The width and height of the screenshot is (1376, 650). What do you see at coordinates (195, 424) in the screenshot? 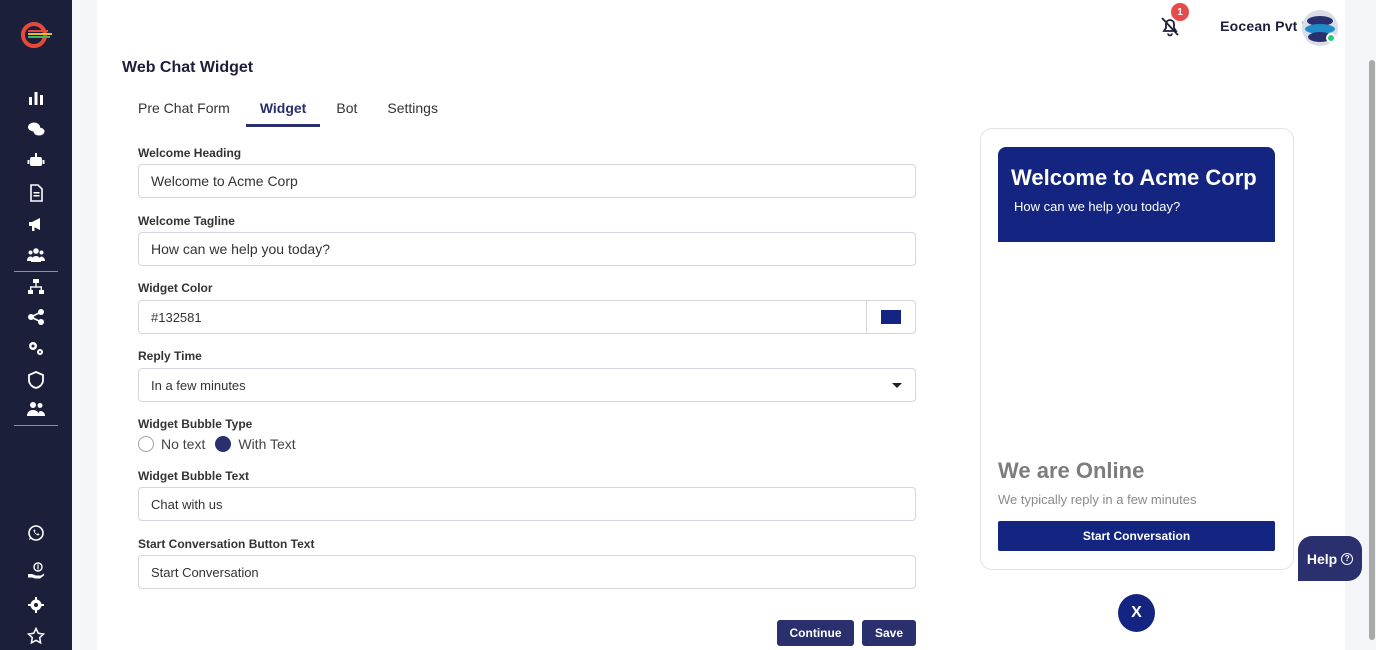
I see `bubble-type-label: Widget Bubble Type` at bounding box center [195, 424].